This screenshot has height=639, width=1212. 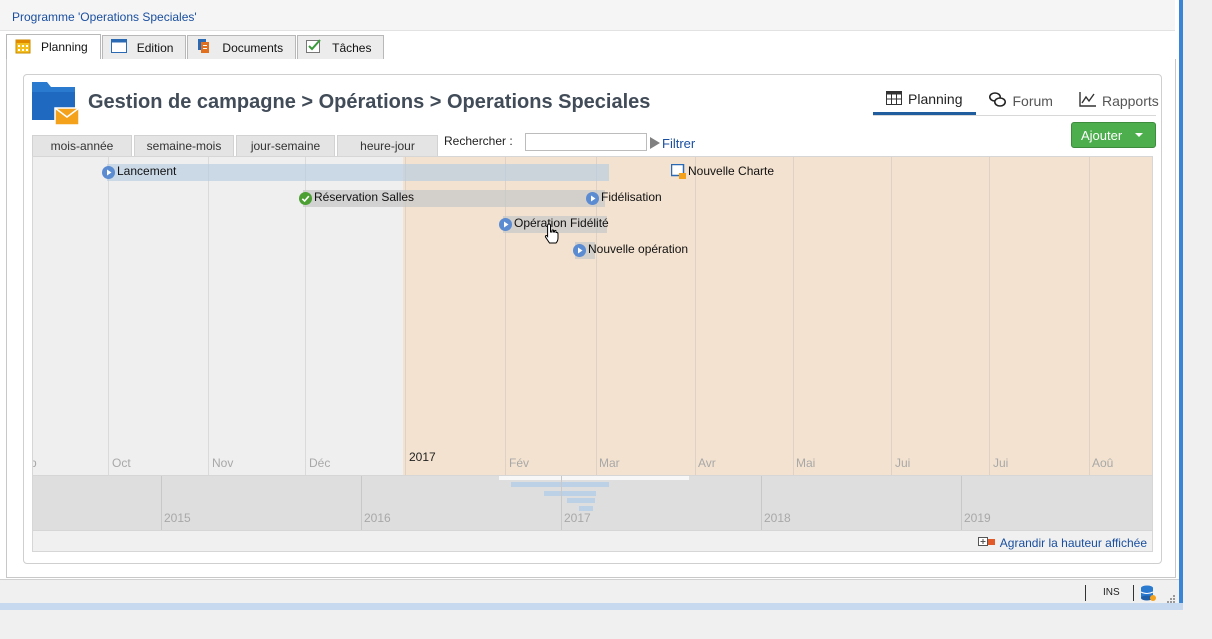 What do you see at coordinates (638, 249) in the screenshot?
I see `operation-label: Nouvelle opération` at bounding box center [638, 249].